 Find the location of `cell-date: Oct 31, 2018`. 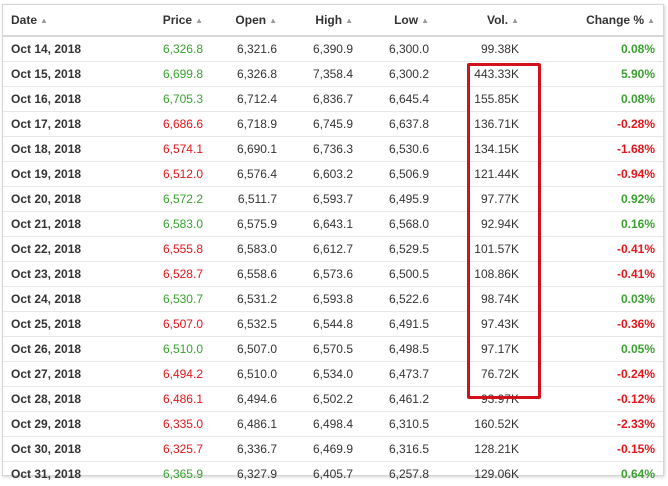

cell-date: Oct 31, 2018 is located at coordinates (67, 474).